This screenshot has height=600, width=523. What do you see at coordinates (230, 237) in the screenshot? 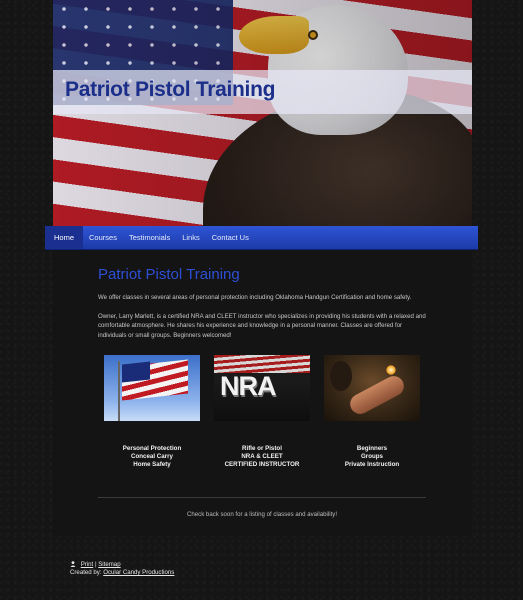
I see `nav-contact-us: Contact Us` at bounding box center [230, 237].